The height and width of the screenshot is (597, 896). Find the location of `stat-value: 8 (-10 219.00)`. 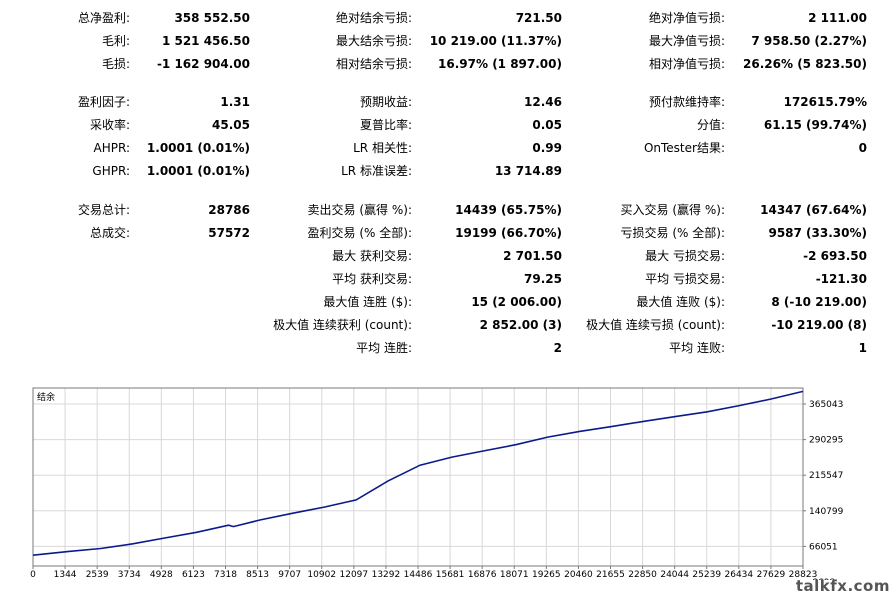

stat-value: 8 (-10 219.00) is located at coordinates (819, 302).